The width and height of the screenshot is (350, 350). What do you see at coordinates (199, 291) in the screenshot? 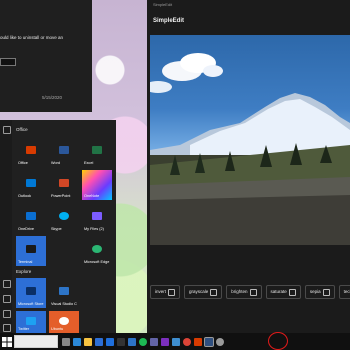
I see `filter-label: grayscale` at bounding box center [199, 291].